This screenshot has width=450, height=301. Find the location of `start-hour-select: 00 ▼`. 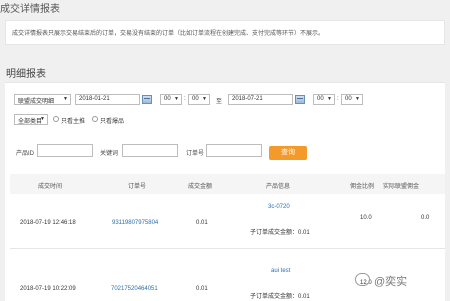

start-hour-select: 00 ▼ is located at coordinates (171, 99).